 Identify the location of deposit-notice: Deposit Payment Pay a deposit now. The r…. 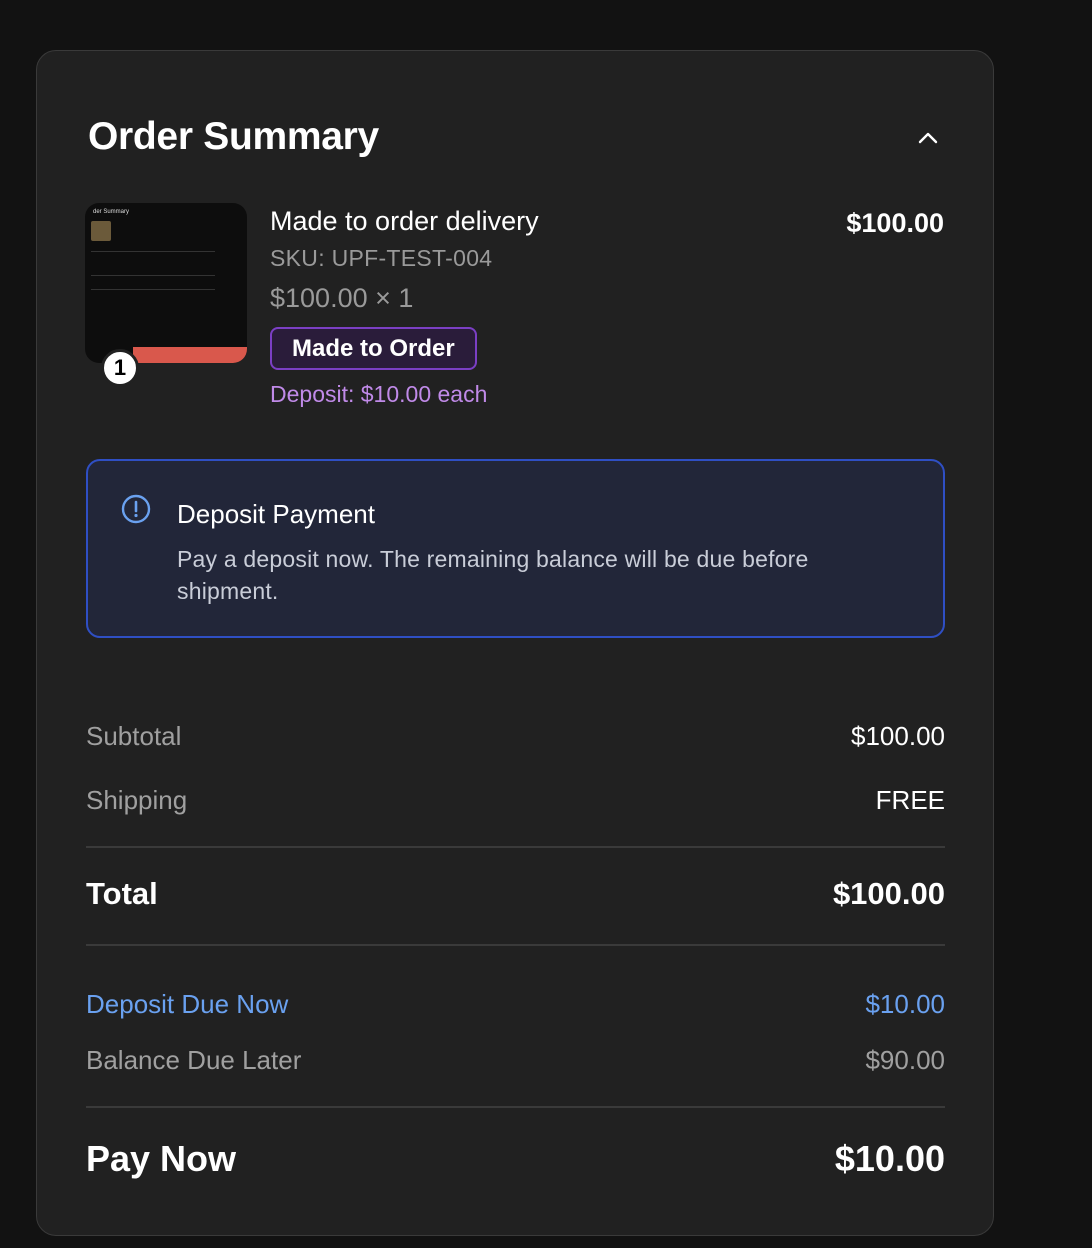
(515, 548).